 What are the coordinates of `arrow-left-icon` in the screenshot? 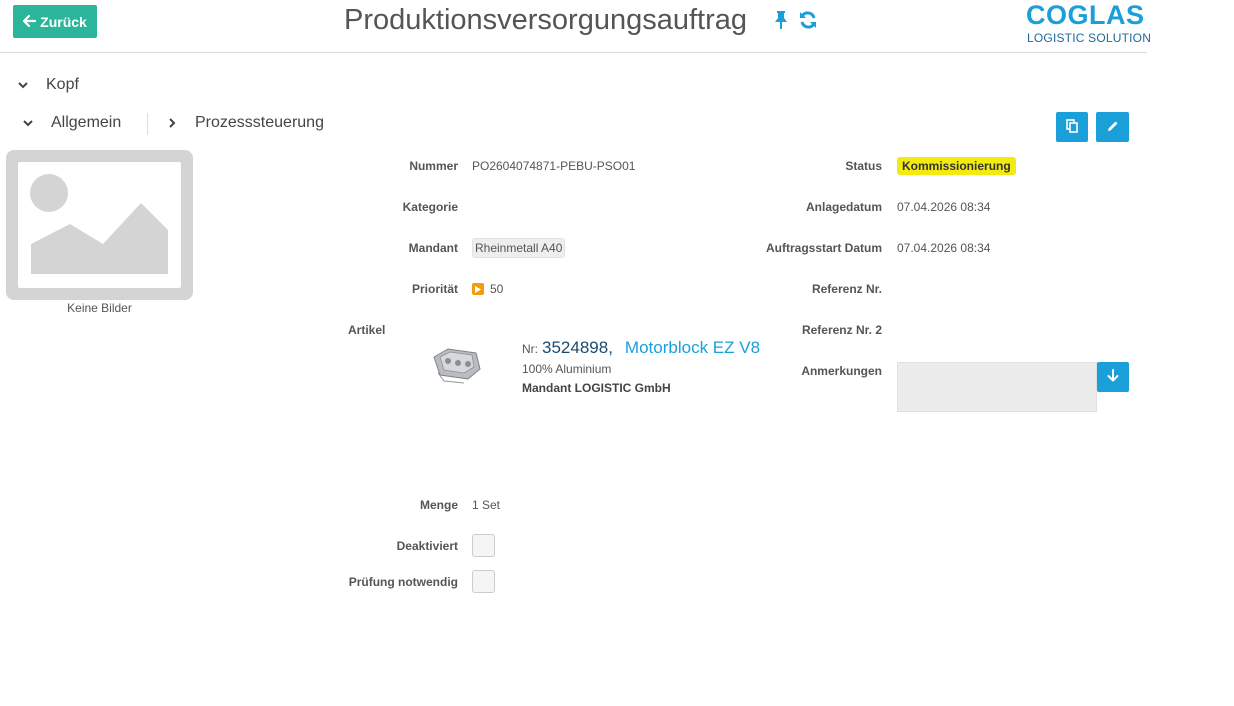 It's located at (30, 22).